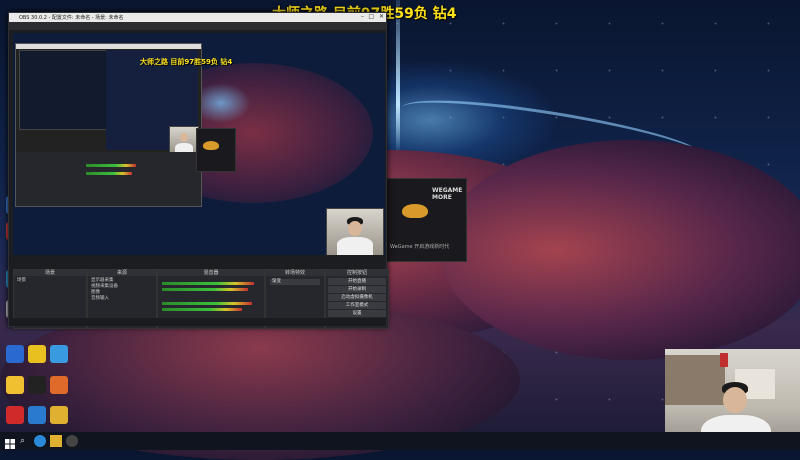 Image resolution: width=800 pixels, height=460 pixels. What do you see at coordinates (104, 286) in the screenshot?
I see `source-item: 视频采集设备` at bounding box center [104, 286].